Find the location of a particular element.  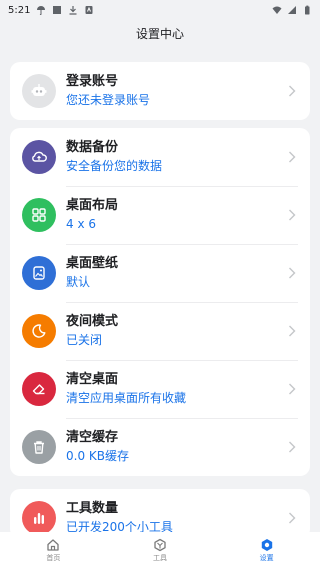

cloud-backup-icon is located at coordinates (39, 156).